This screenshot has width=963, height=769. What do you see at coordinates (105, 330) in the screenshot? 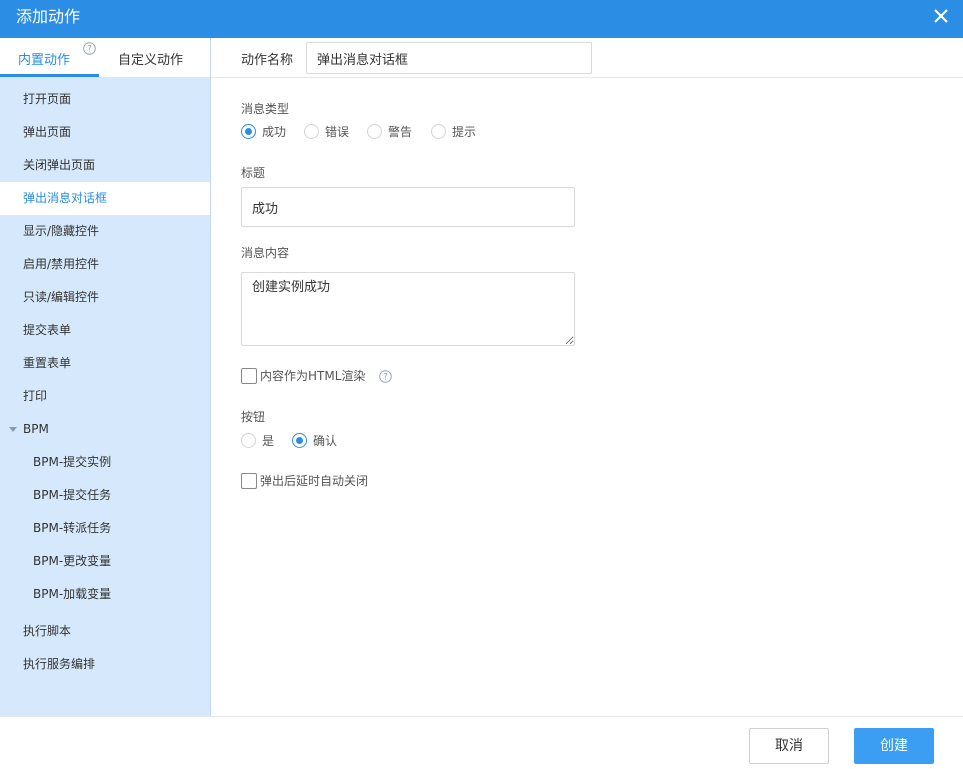
I see `sidebar-item-submit-form: 提交表单` at bounding box center [105, 330].